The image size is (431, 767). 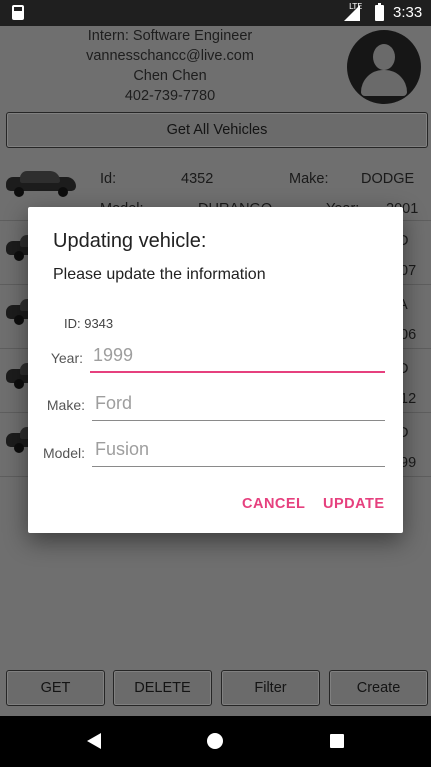 I want to click on make-field, so click(x=238, y=404).